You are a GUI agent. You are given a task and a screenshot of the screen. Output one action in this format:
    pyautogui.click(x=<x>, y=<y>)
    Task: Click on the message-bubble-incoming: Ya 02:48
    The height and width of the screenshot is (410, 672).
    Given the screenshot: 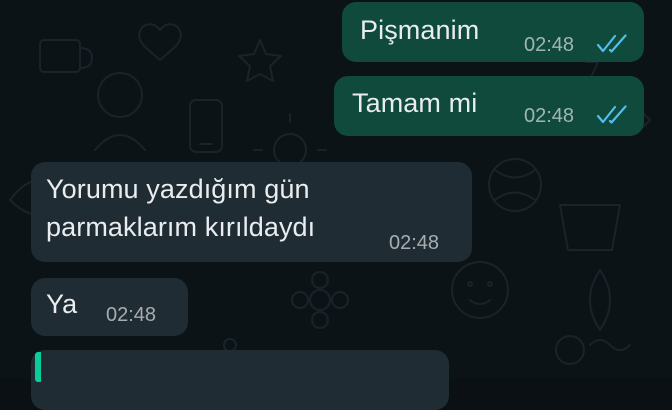 What is the action you would take?
    pyautogui.click(x=109, y=307)
    